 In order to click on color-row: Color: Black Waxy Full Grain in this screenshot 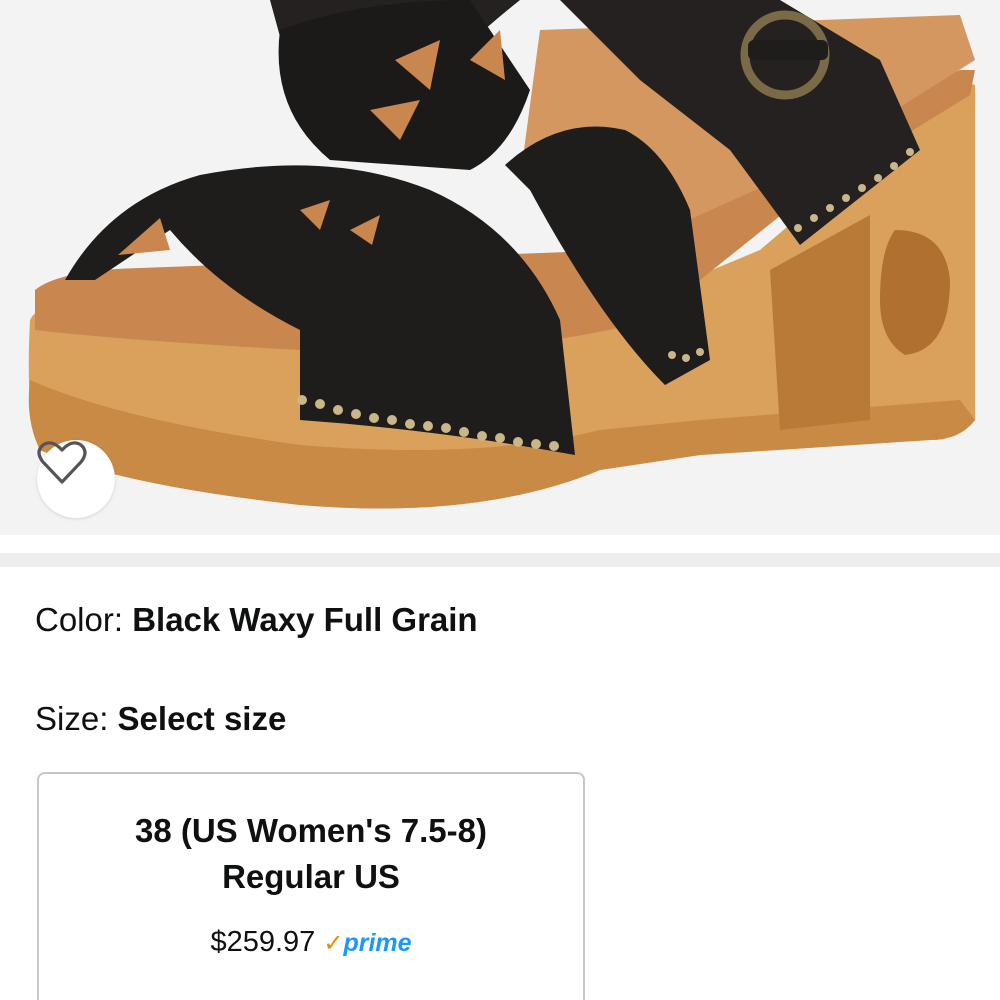, I will do `click(256, 620)`.